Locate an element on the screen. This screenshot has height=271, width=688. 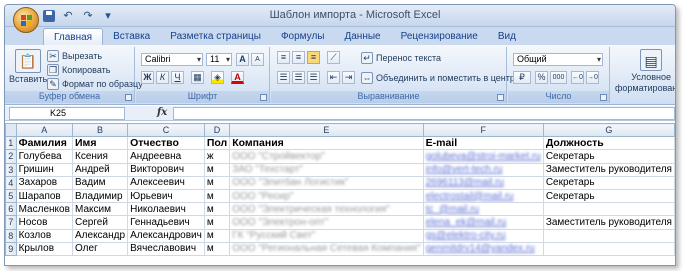
name-box: K25 is located at coordinates (67, 113).